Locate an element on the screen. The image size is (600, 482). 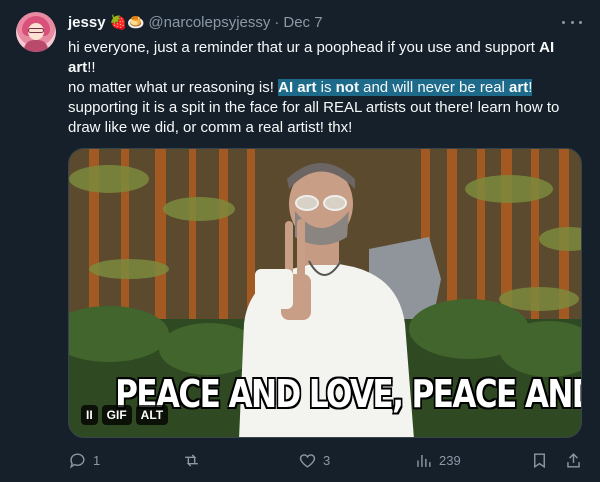
text-segment: no matter what ur reasoning is! is located at coordinates (173, 87).